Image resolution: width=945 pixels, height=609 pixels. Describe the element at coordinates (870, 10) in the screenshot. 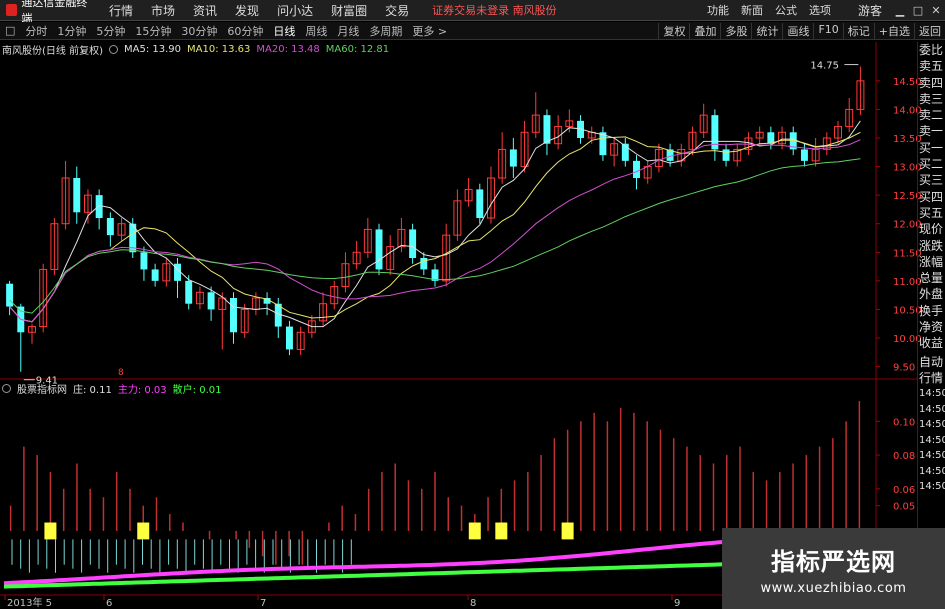

I see `guest-label: 游客` at that location.